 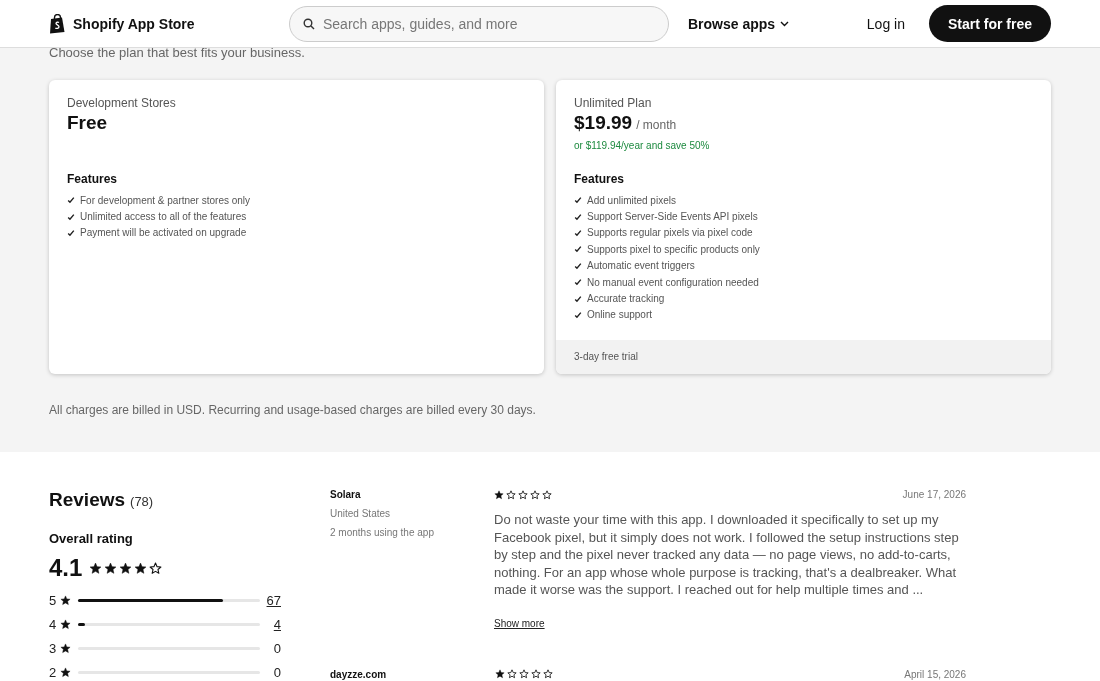 I want to click on feature-item: Supports pixel to specific products only, so click(x=673, y=249).